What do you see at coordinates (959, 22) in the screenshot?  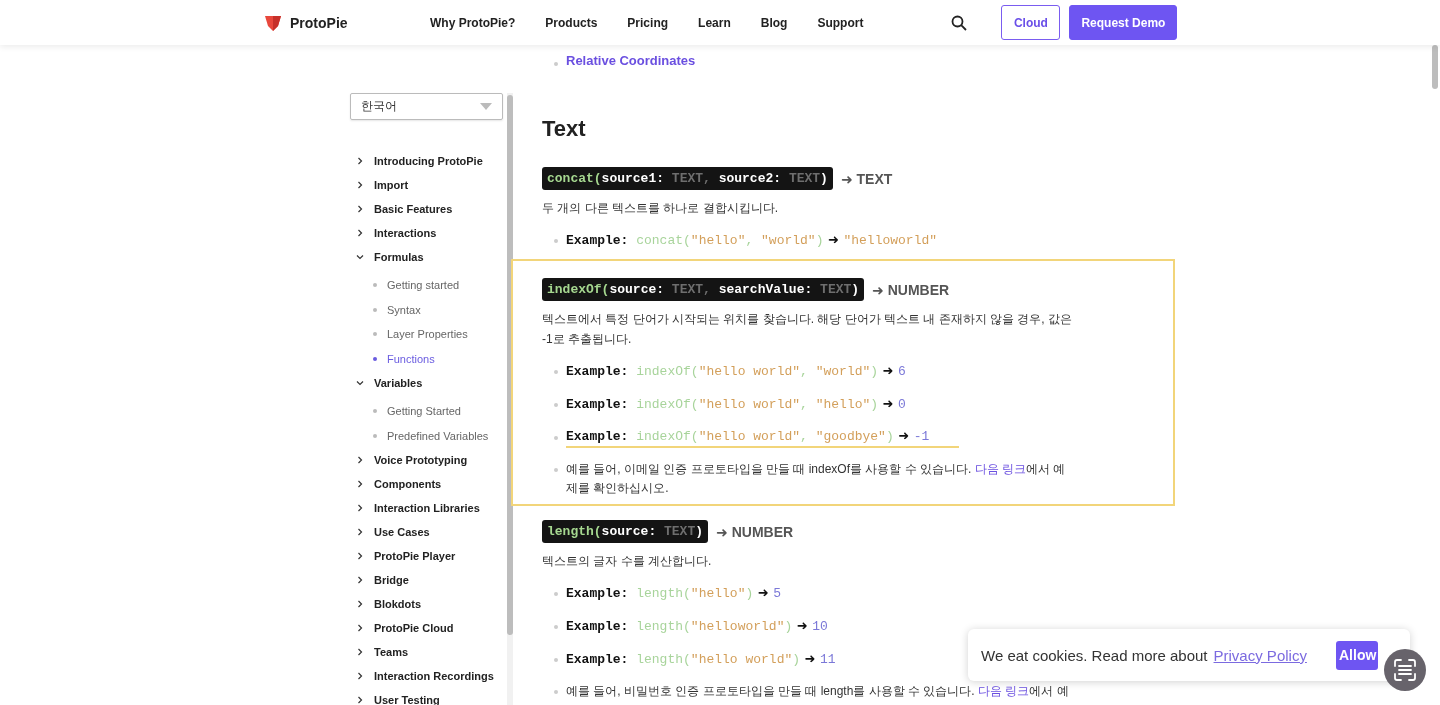 I see `search-icon` at bounding box center [959, 22].